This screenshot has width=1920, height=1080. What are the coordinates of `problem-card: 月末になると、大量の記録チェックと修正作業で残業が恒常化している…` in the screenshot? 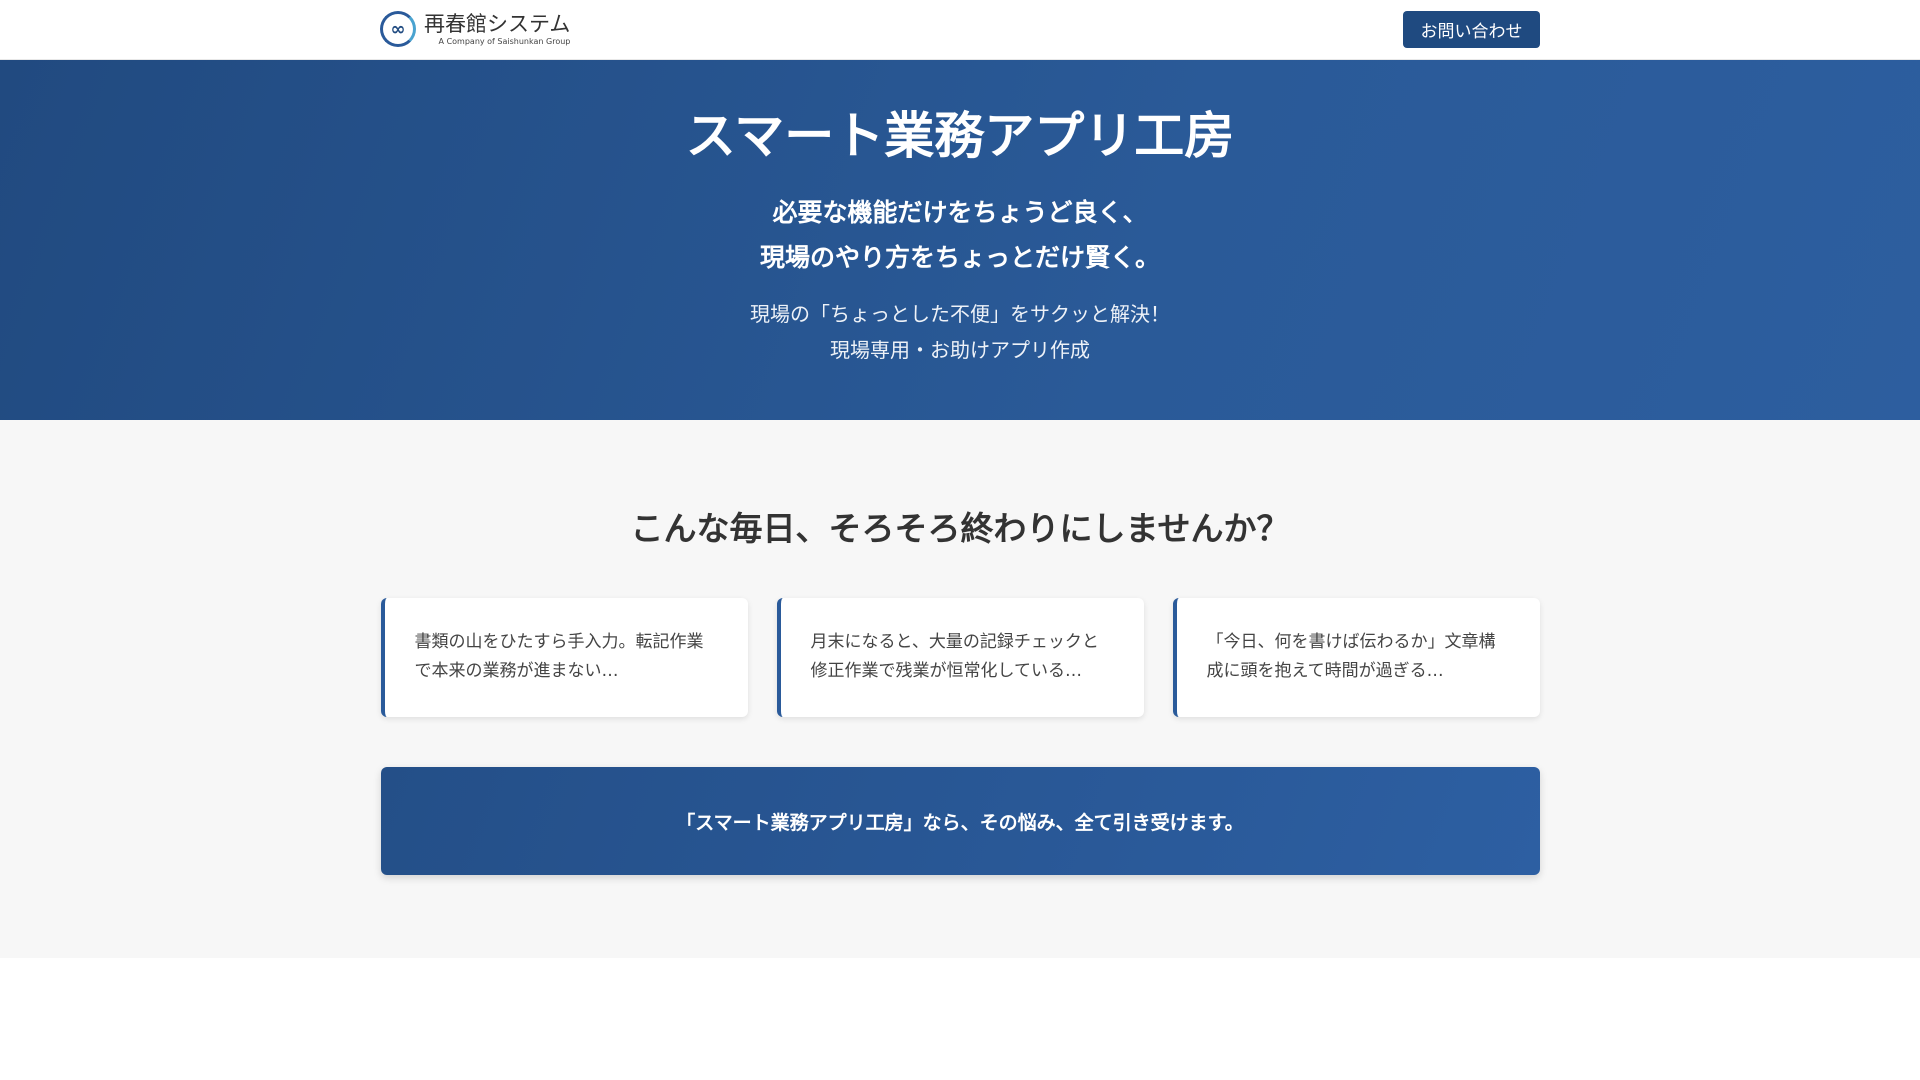 It's located at (960, 657).